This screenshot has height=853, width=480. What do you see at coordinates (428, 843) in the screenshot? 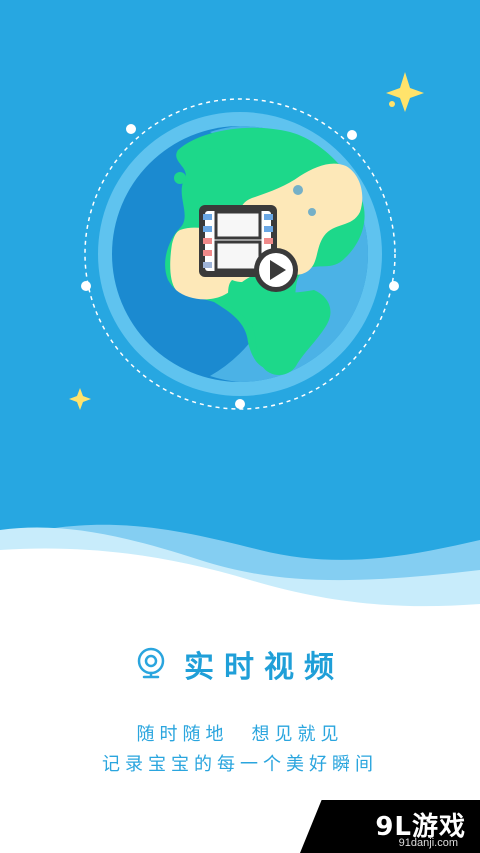
I see `watermark-url: 91danji.com` at bounding box center [428, 843].